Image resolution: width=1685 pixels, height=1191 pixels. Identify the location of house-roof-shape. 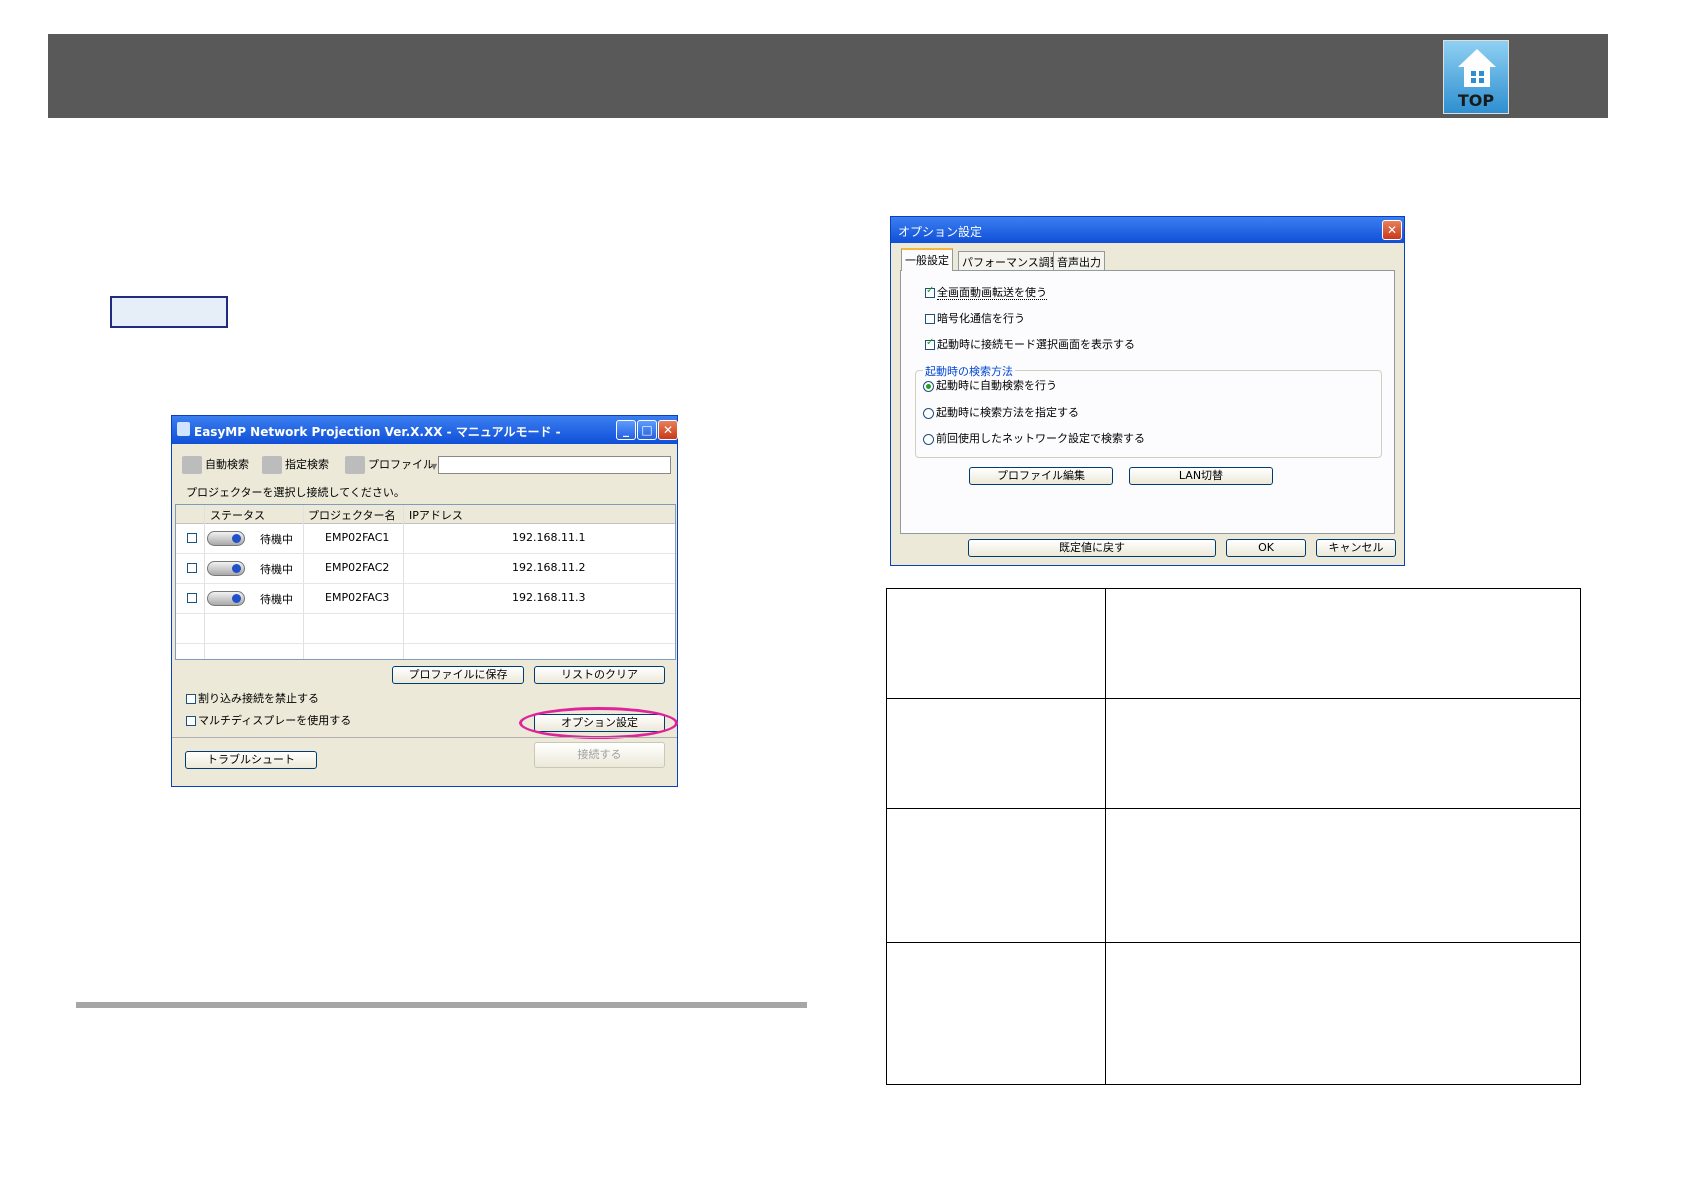
(1477, 58).